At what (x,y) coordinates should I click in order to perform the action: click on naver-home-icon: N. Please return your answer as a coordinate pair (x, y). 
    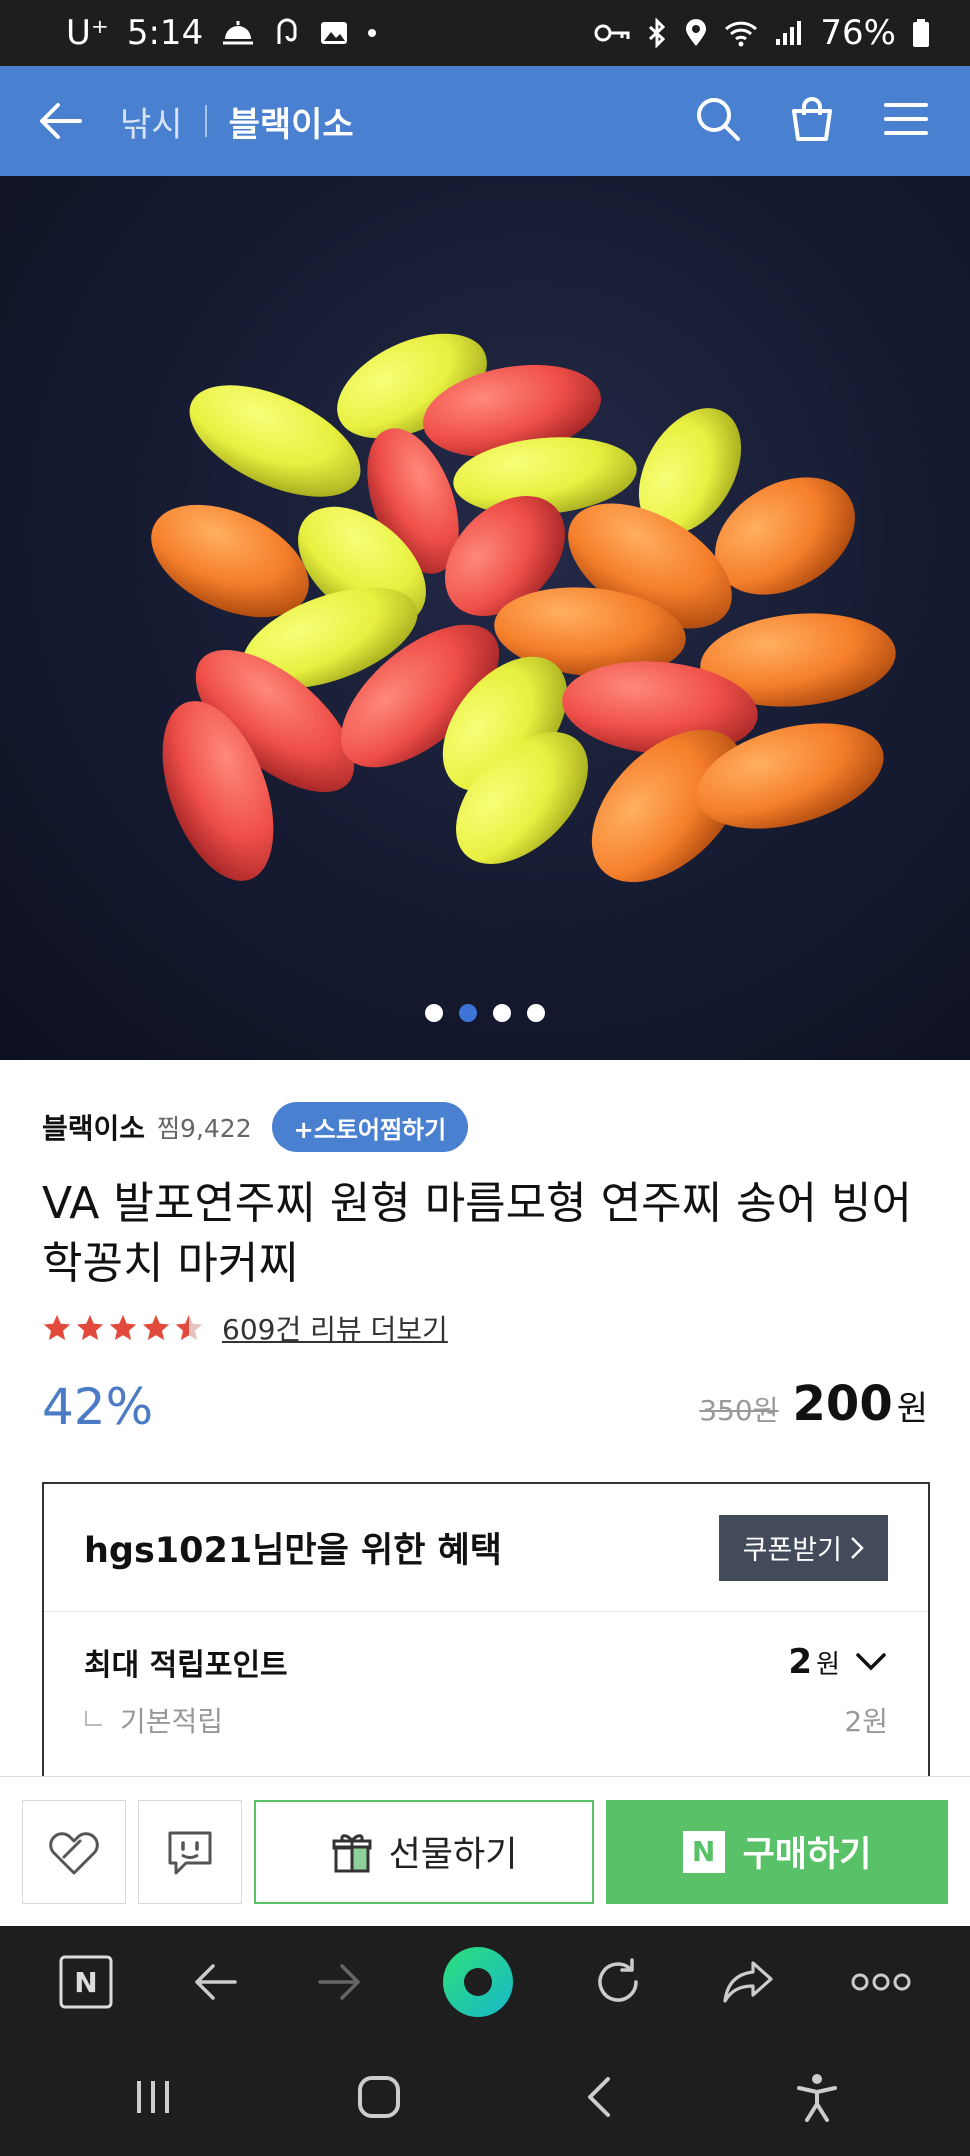
    Looking at the image, I should click on (86, 1982).